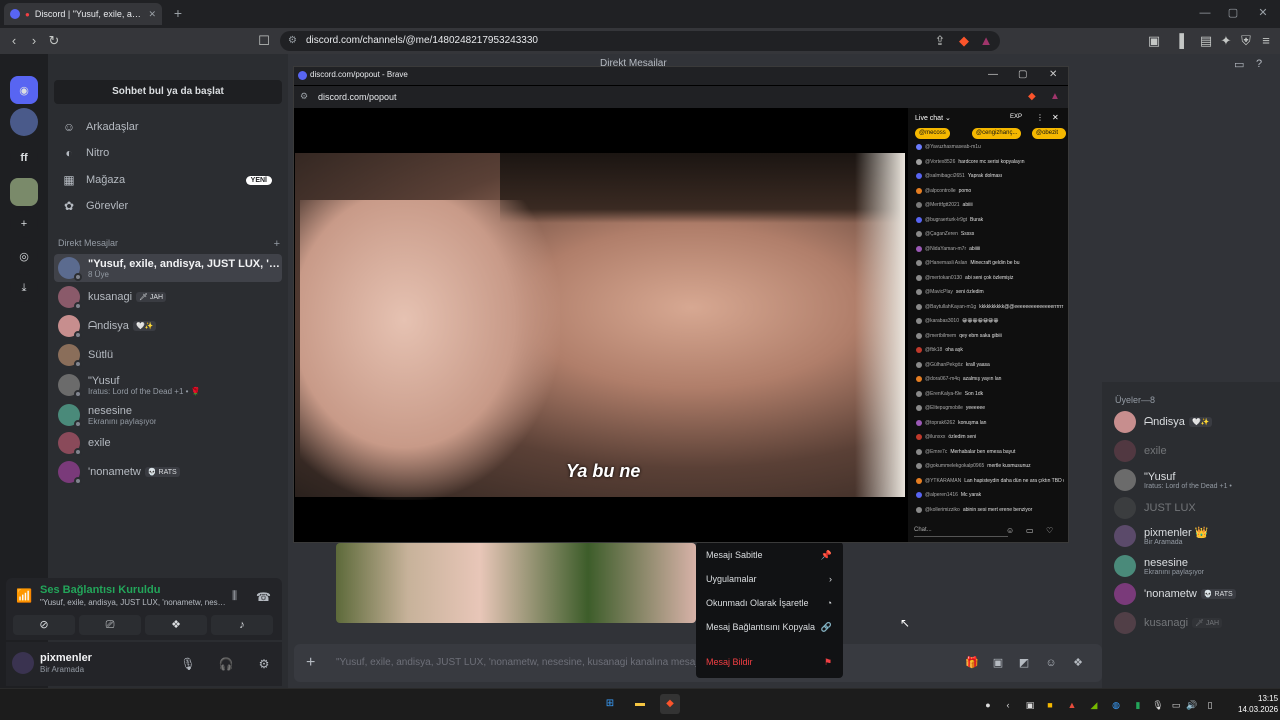 This screenshot has width=1280, height=720. I want to click on member-item: kusanagi 🗡 JAH, so click(1195, 623).